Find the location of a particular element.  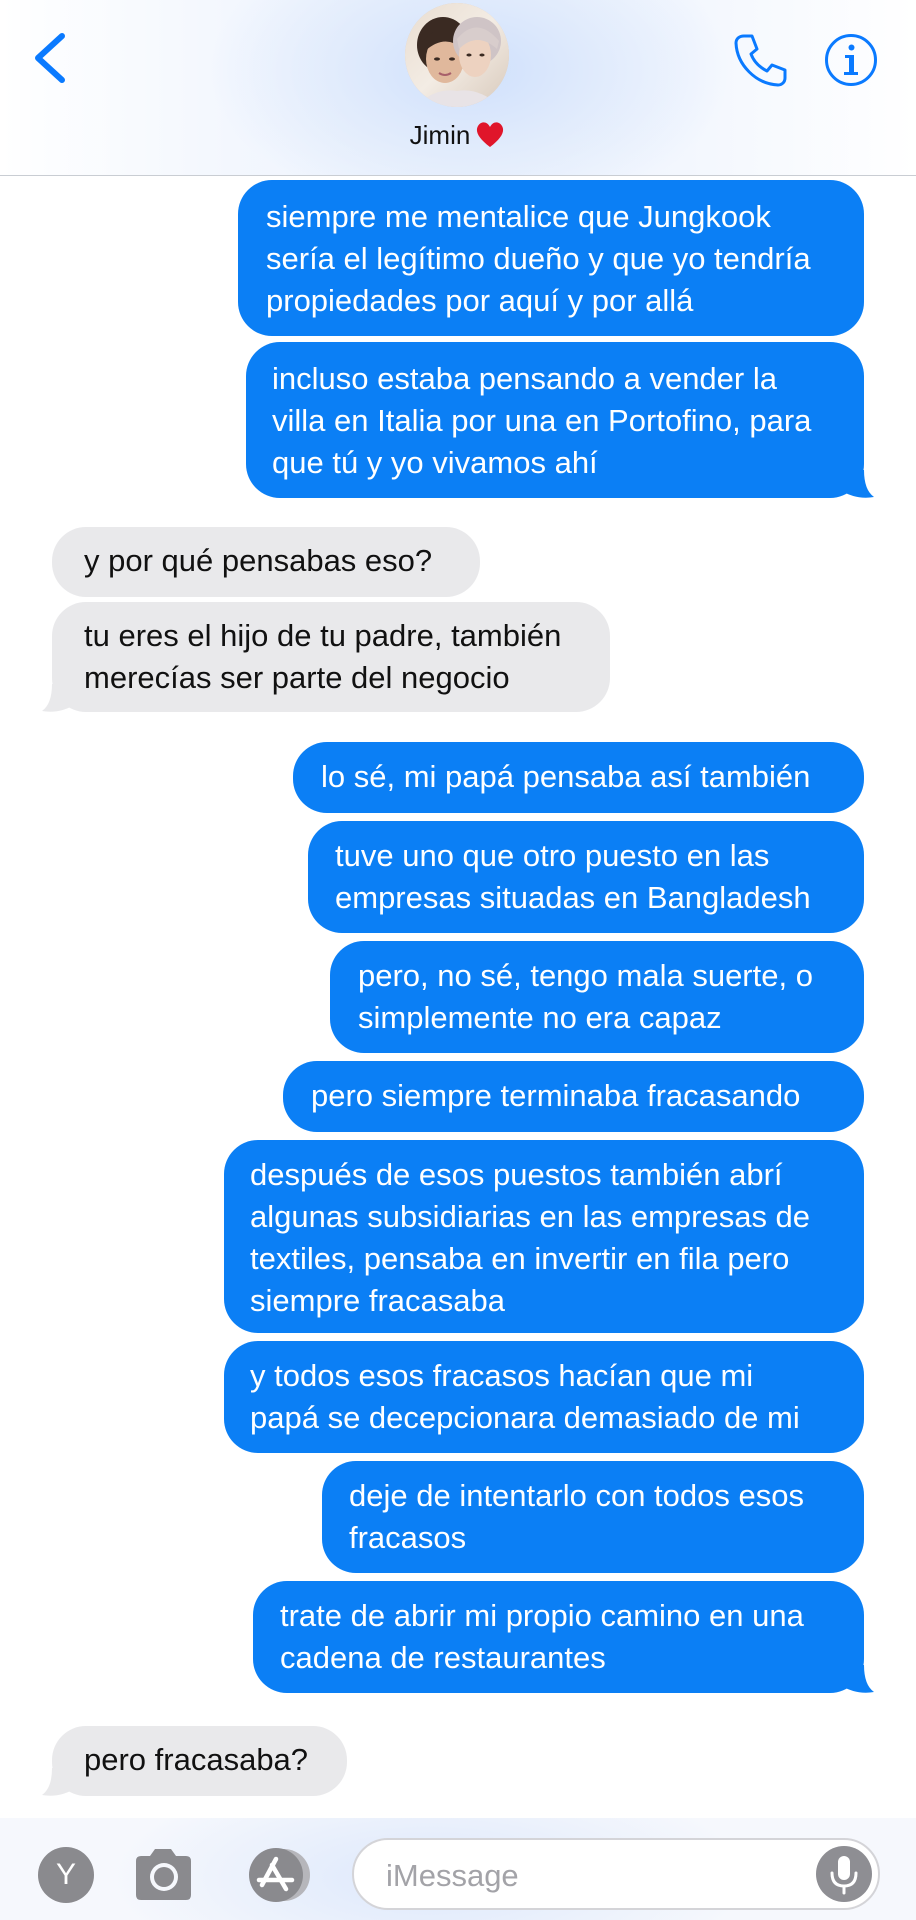

app-store-icon is located at coordinates (279, 1875).